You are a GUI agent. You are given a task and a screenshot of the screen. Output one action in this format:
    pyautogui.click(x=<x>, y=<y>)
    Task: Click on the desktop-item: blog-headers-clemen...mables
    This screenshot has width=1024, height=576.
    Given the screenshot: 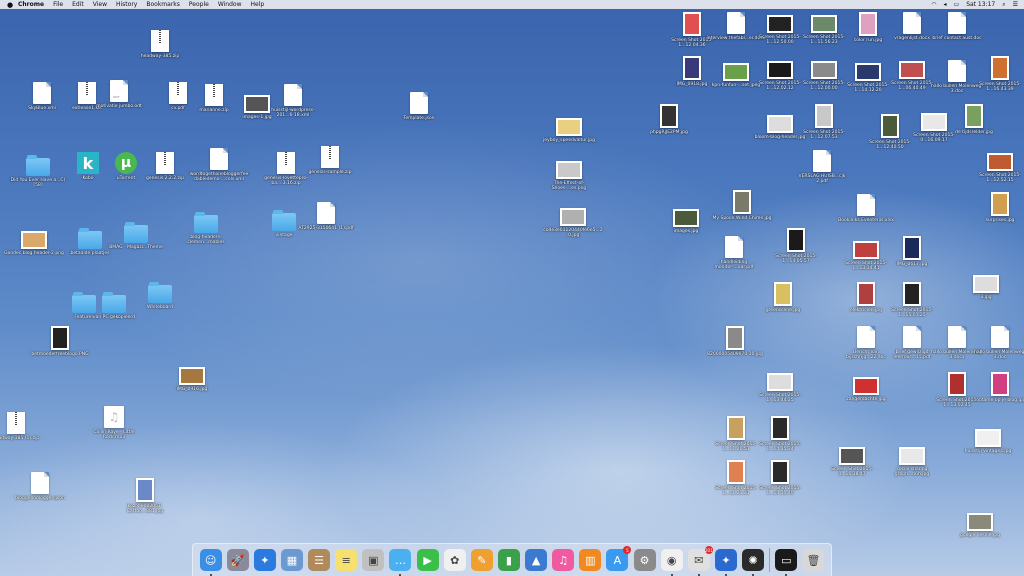 What is the action you would take?
    pyautogui.click(x=206, y=229)
    